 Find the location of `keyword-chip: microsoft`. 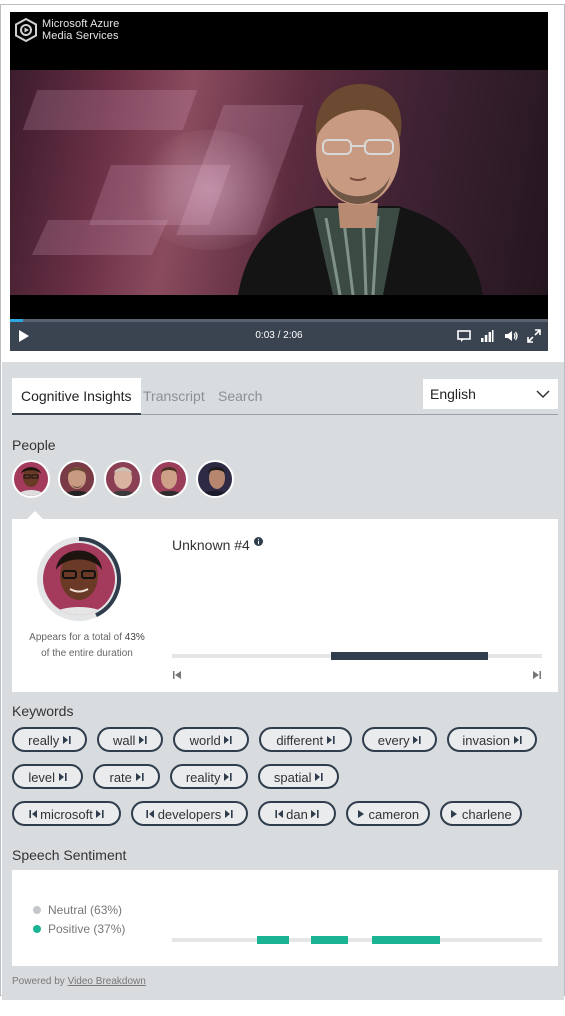

keyword-chip: microsoft is located at coordinates (66, 813).